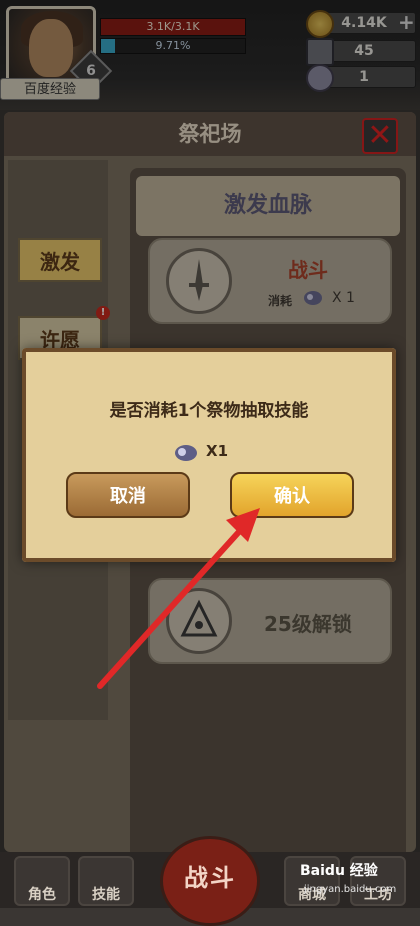  What do you see at coordinates (186, 452) in the screenshot?
I see `ram-icon` at bounding box center [186, 452].